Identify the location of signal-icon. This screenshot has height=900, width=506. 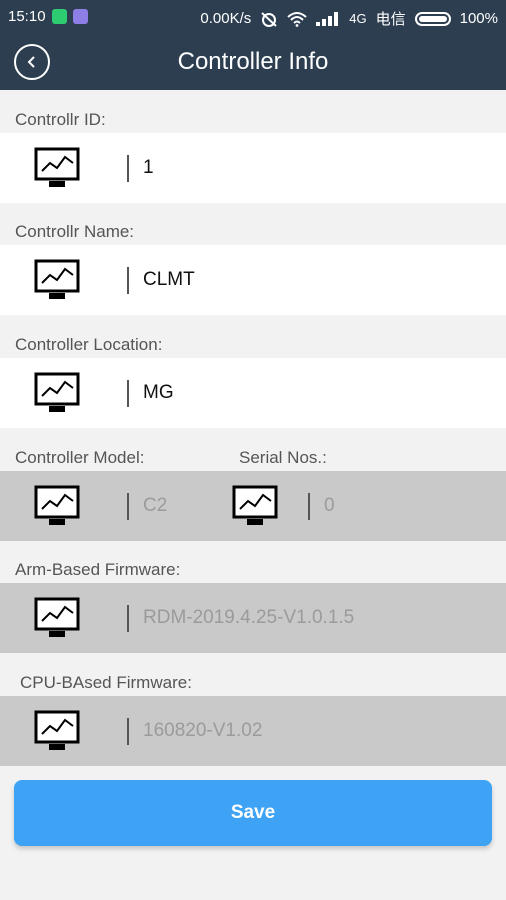
(327, 18).